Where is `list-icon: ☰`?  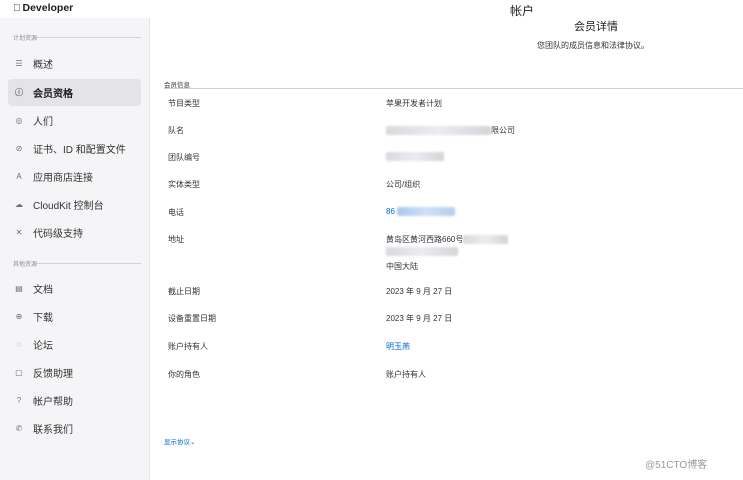
list-icon: ☰ is located at coordinates (19, 63).